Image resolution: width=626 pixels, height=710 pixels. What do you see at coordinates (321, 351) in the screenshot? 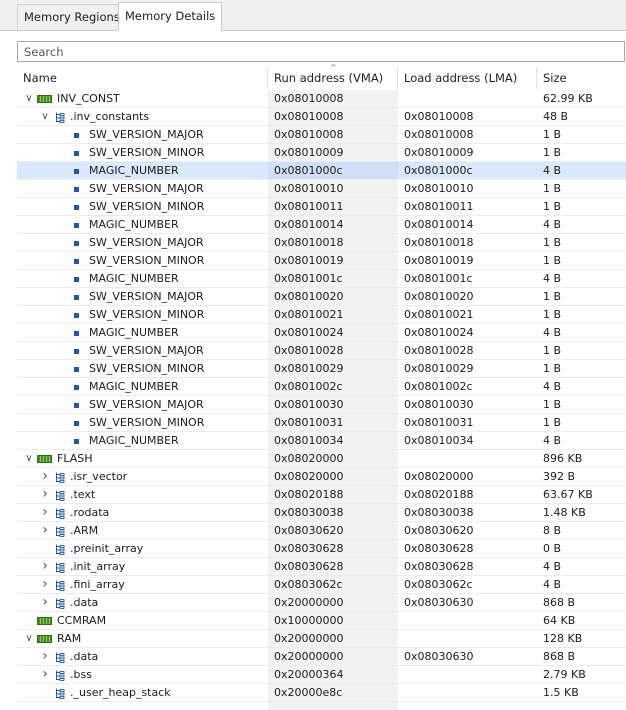
I see `table-row: SW_VERSION_MAJOR 0x08010028 0x08010028 1 B` at bounding box center [321, 351].